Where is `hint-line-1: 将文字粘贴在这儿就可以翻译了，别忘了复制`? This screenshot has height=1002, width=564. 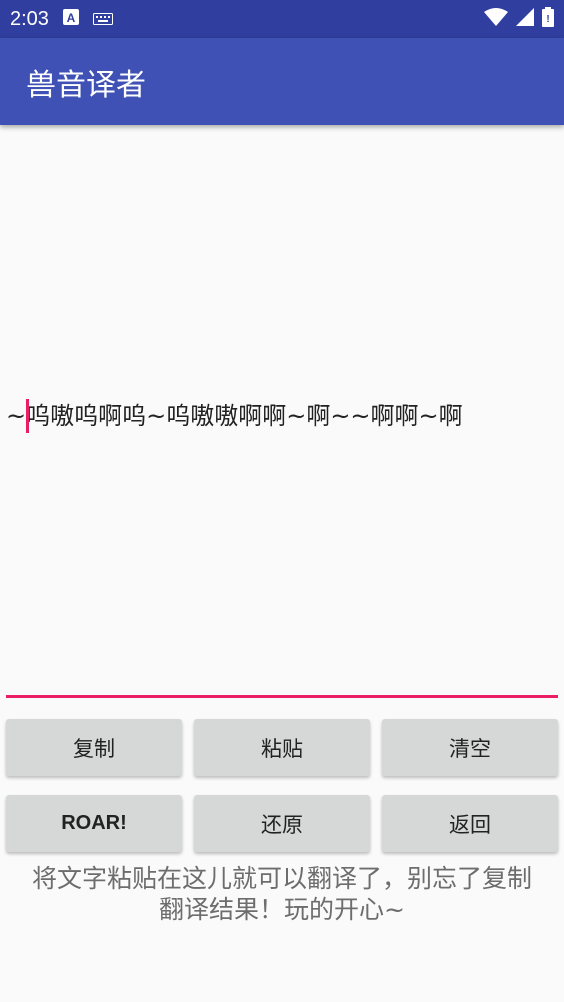
hint-line-1: 将文字粘贴在这儿就可以翻译了，别忘了复制 is located at coordinates (281, 878).